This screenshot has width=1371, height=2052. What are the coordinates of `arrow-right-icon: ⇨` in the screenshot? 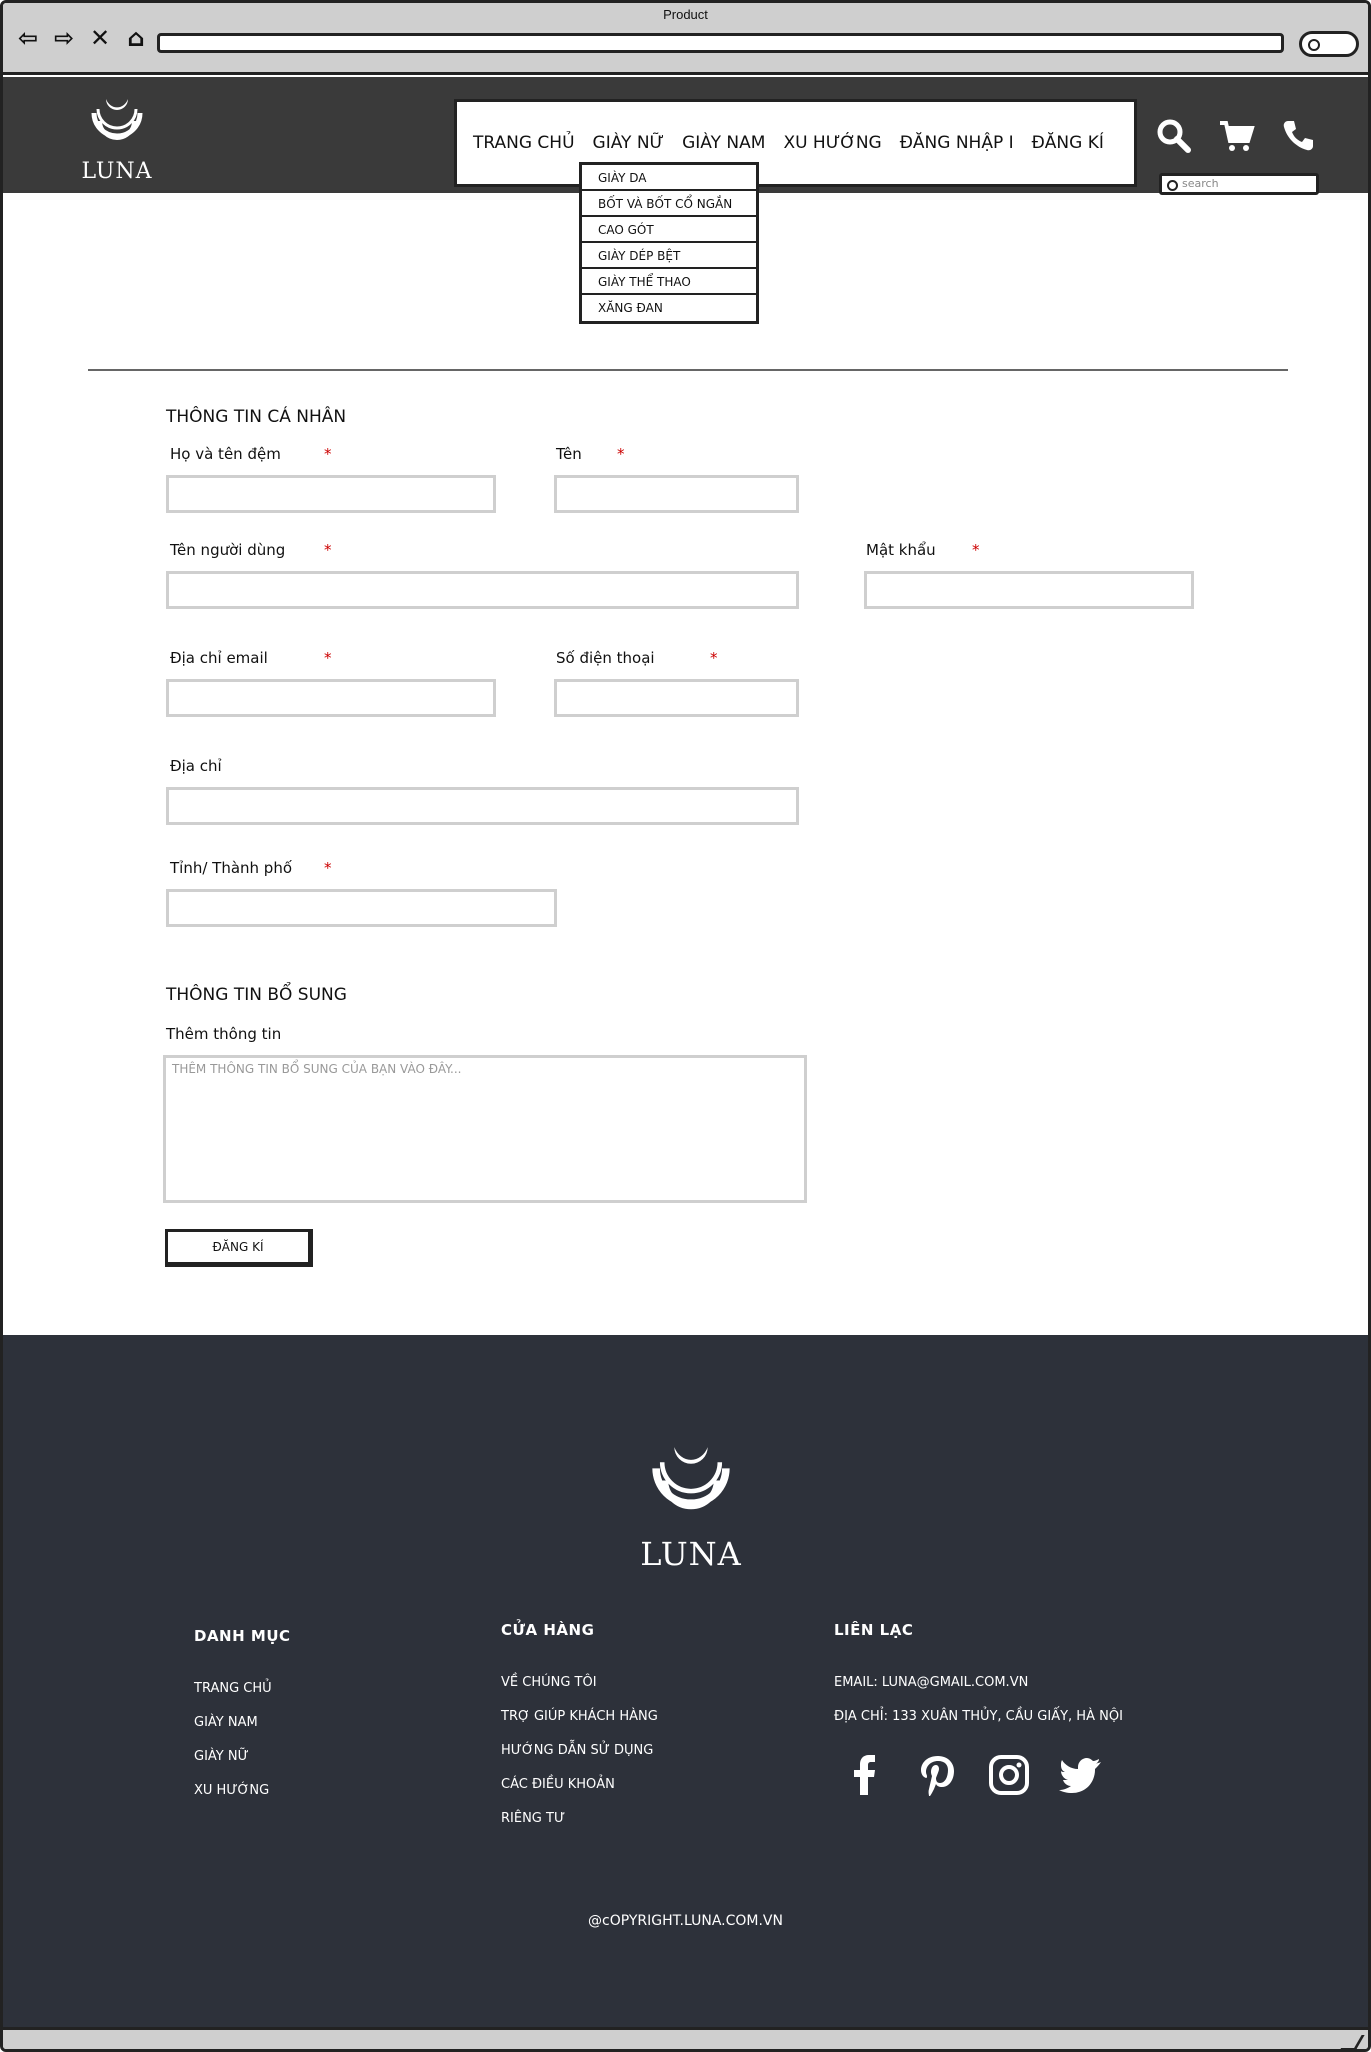 It's located at (64, 38).